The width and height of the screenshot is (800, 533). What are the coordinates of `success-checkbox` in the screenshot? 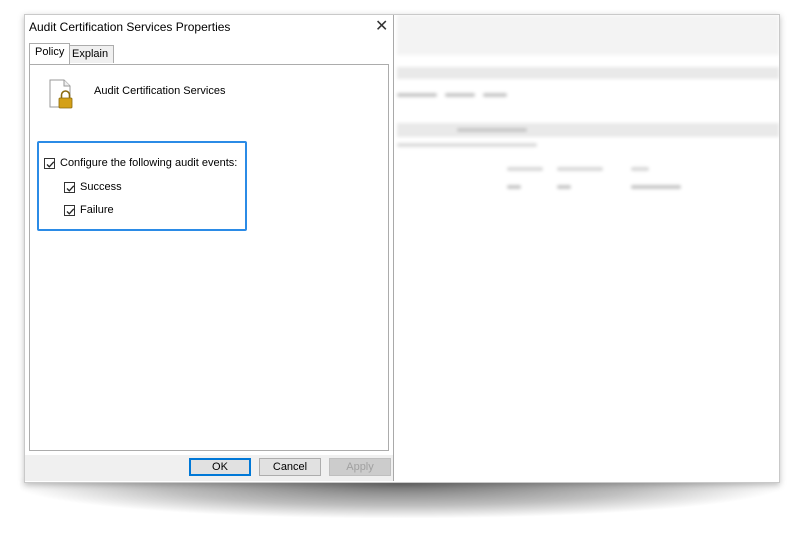 It's located at (69, 187).